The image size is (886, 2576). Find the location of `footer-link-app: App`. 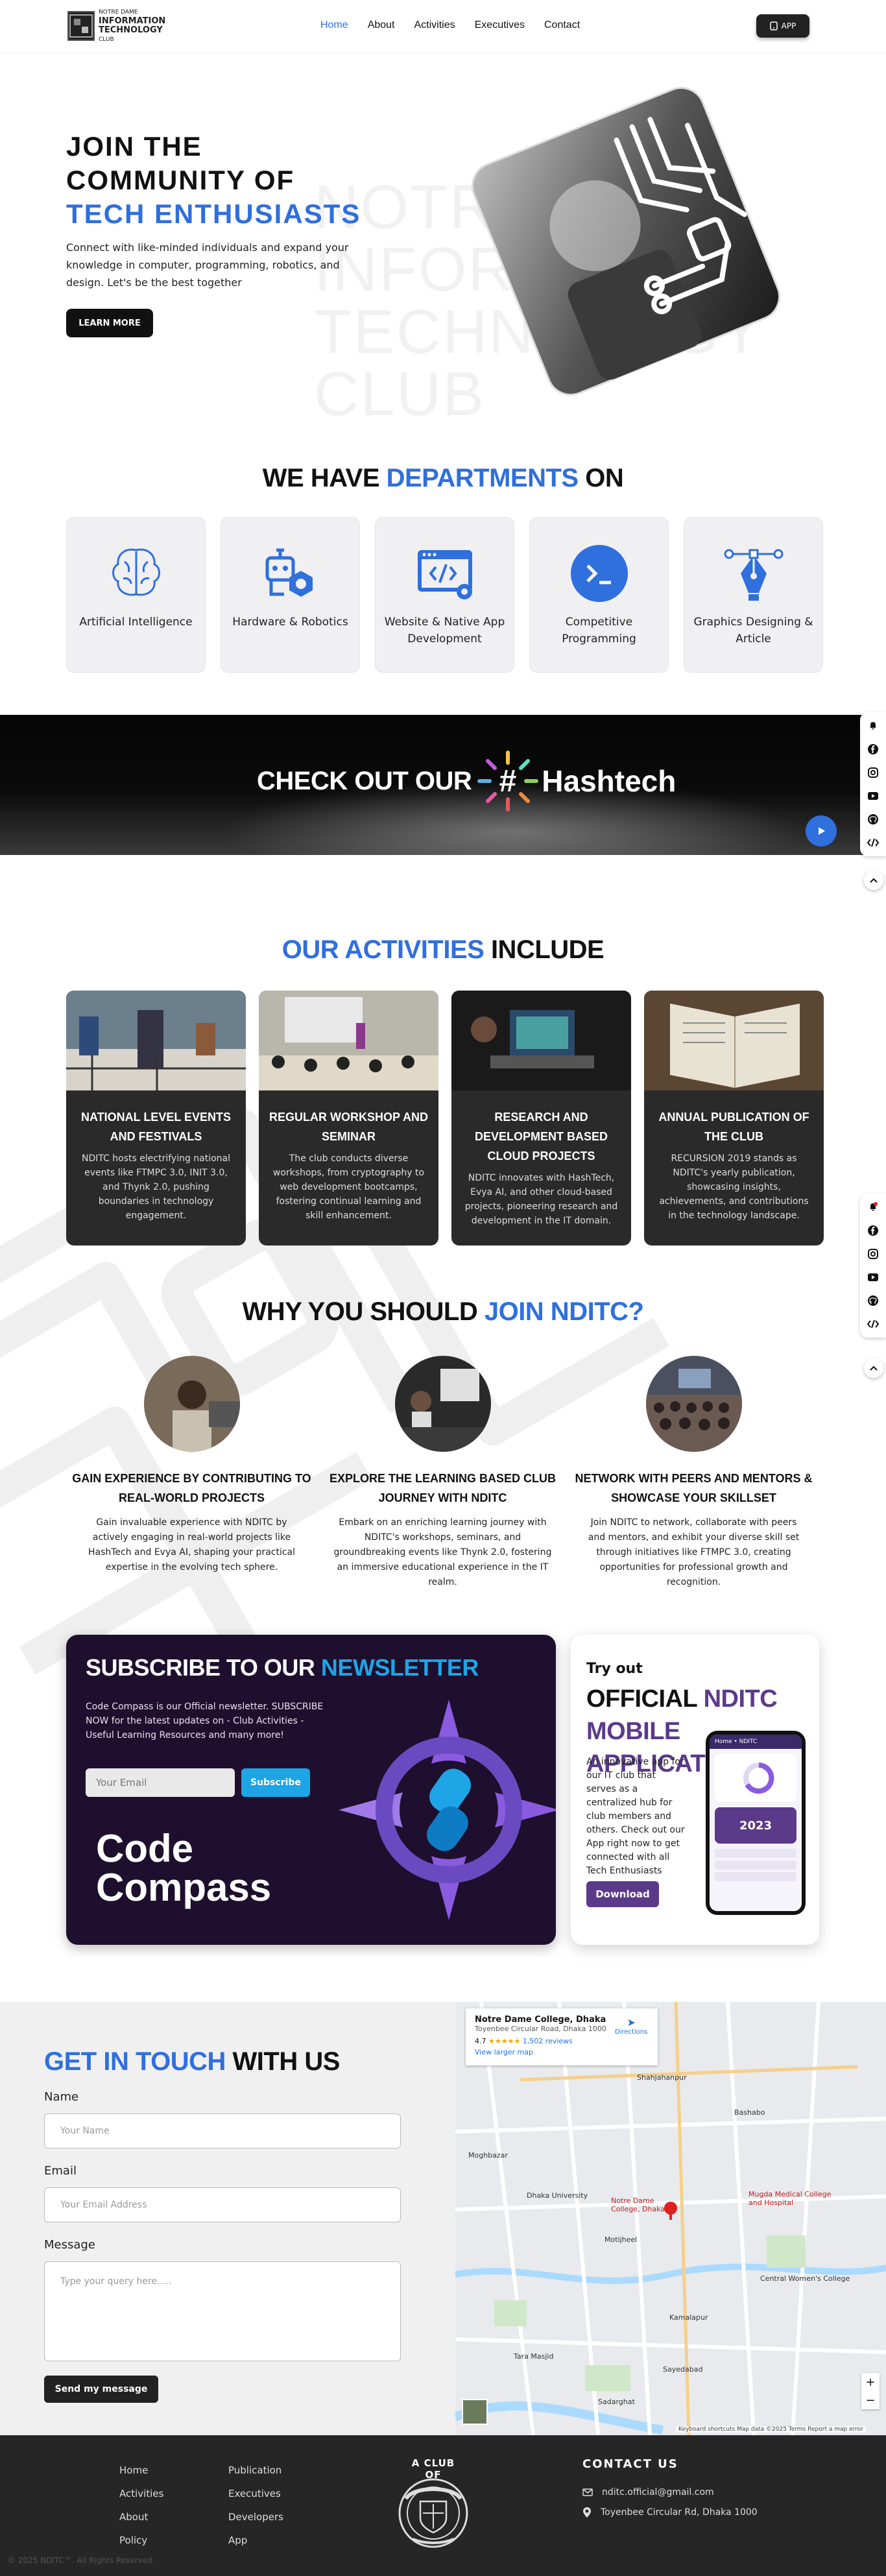

footer-link-app: App is located at coordinates (255, 2540).